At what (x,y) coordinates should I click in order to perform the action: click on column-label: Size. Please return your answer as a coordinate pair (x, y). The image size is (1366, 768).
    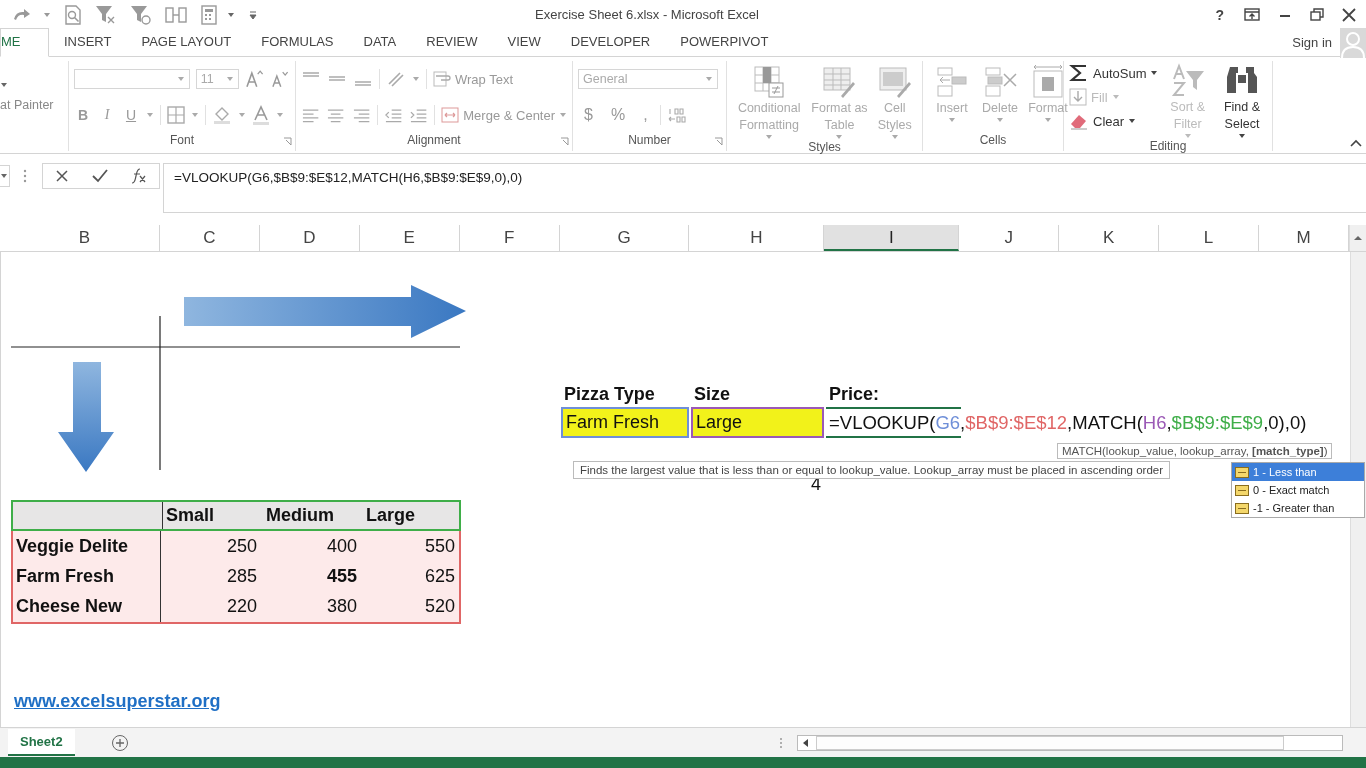
    Looking at the image, I should click on (712, 395).